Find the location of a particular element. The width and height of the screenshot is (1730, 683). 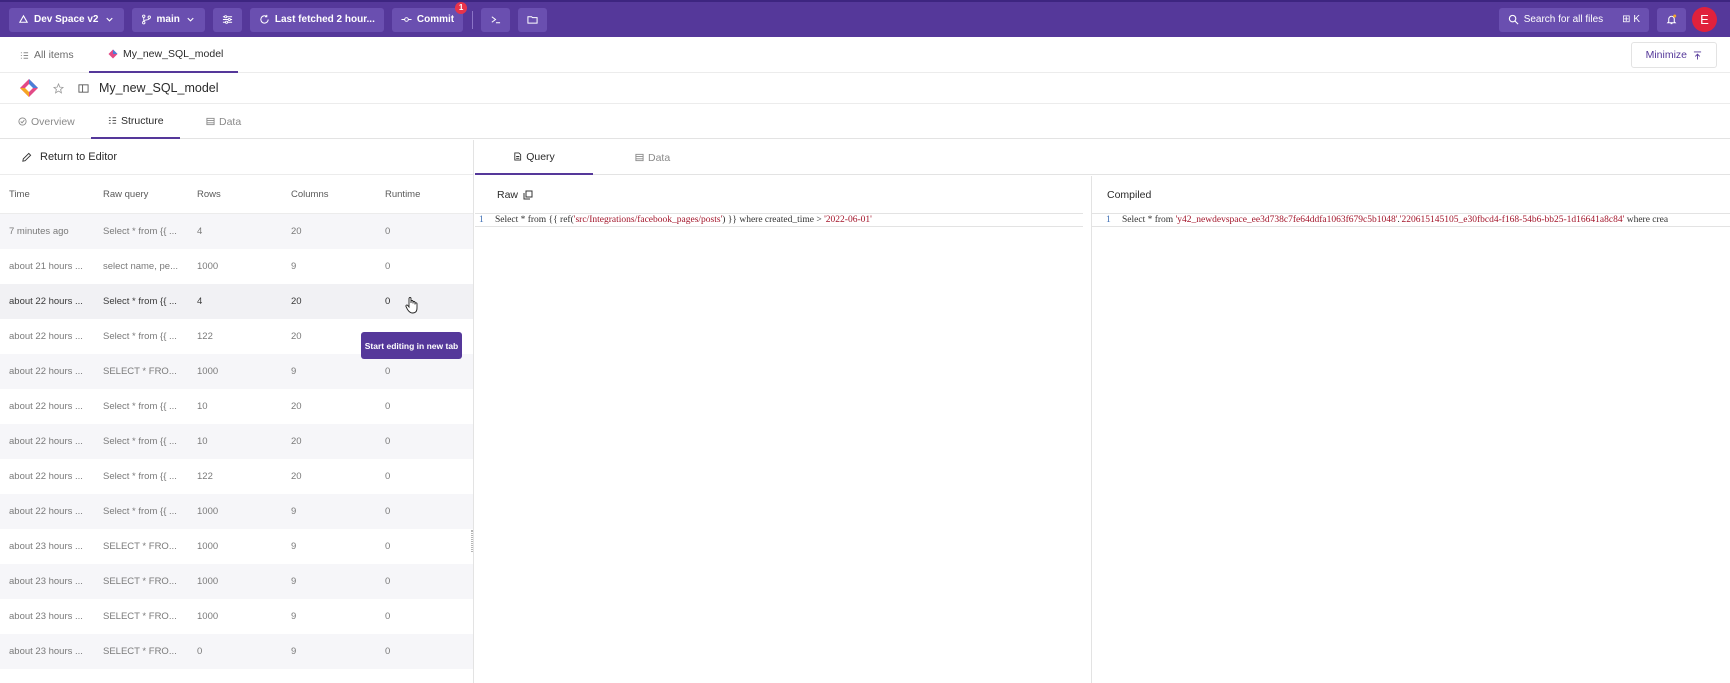

search-shortcut: ⊞ K is located at coordinates (1631, 19).